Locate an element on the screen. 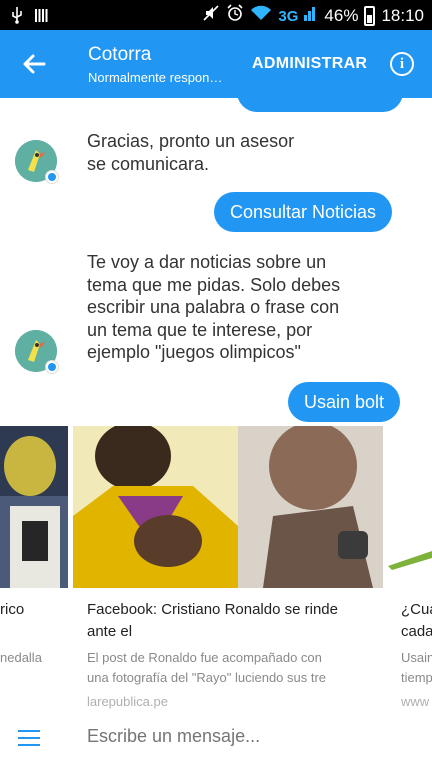 This screenshot has height=768, width=432. message-line: tema que me pidas. Solo debes is located at coordinates (214, 284).